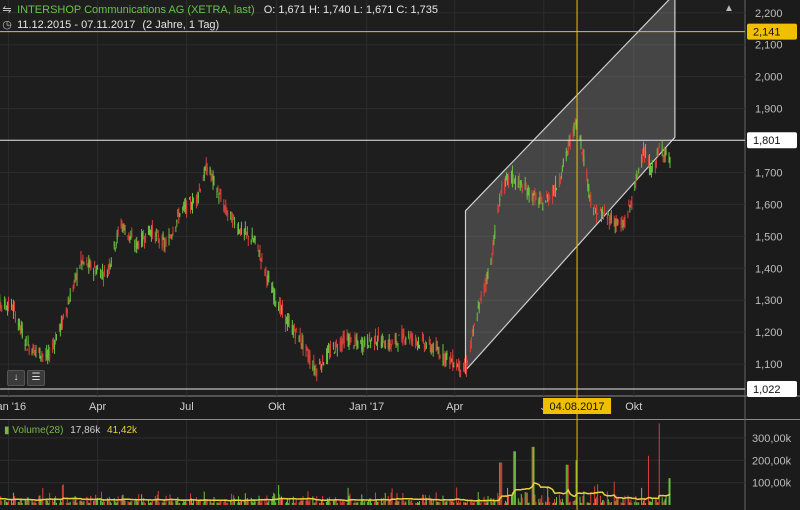  Describe the element at coordinates (769, 173) in the screenshot. I see `price-tick-label: 1,700` at that location.